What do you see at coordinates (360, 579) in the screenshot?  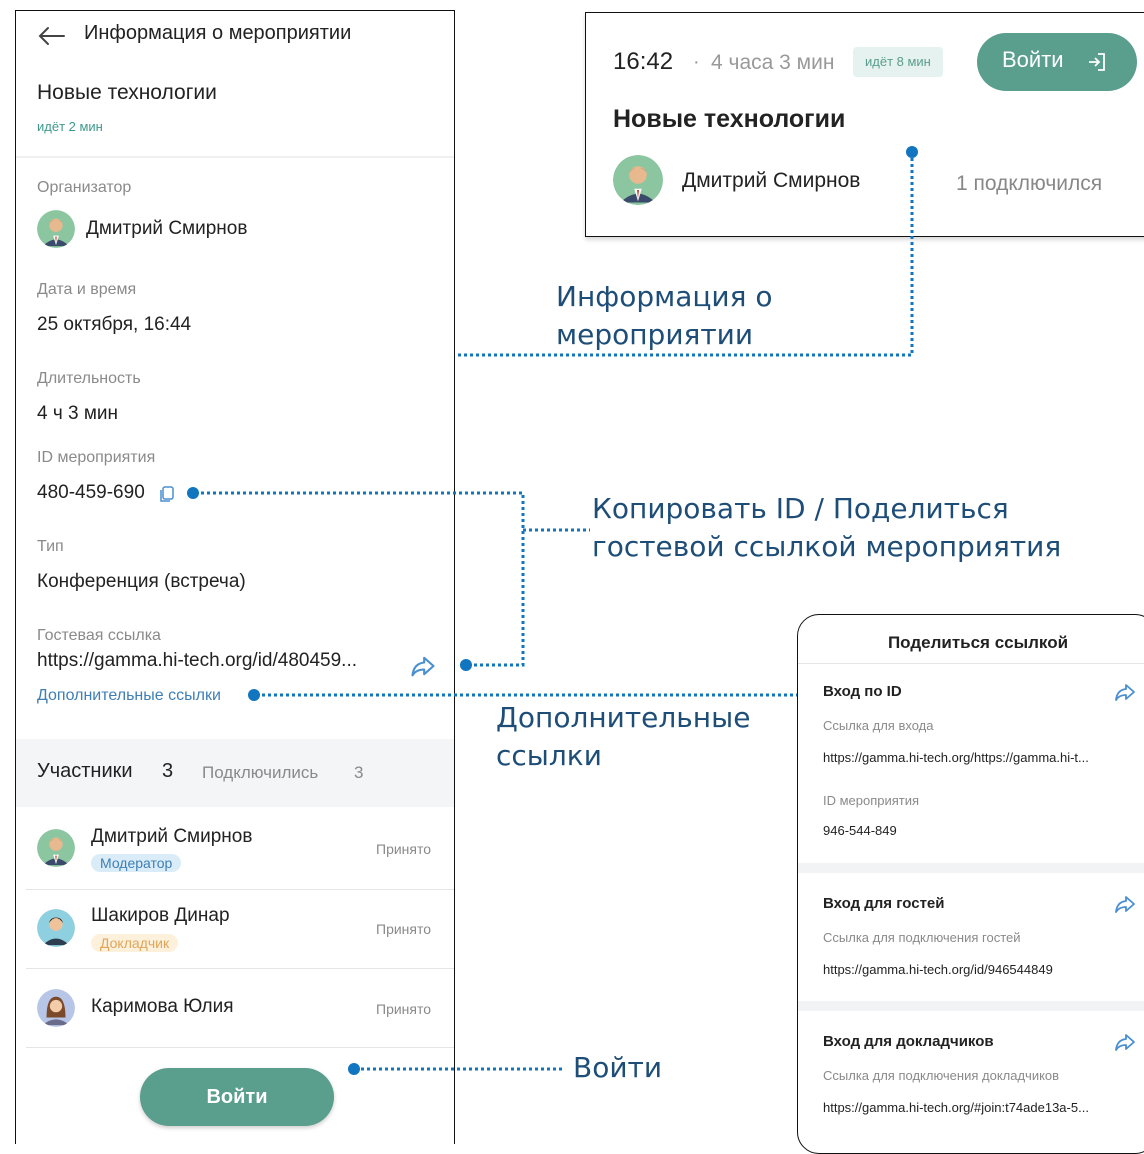 I see `connector-copy-share` at bounding box center [360, 579].